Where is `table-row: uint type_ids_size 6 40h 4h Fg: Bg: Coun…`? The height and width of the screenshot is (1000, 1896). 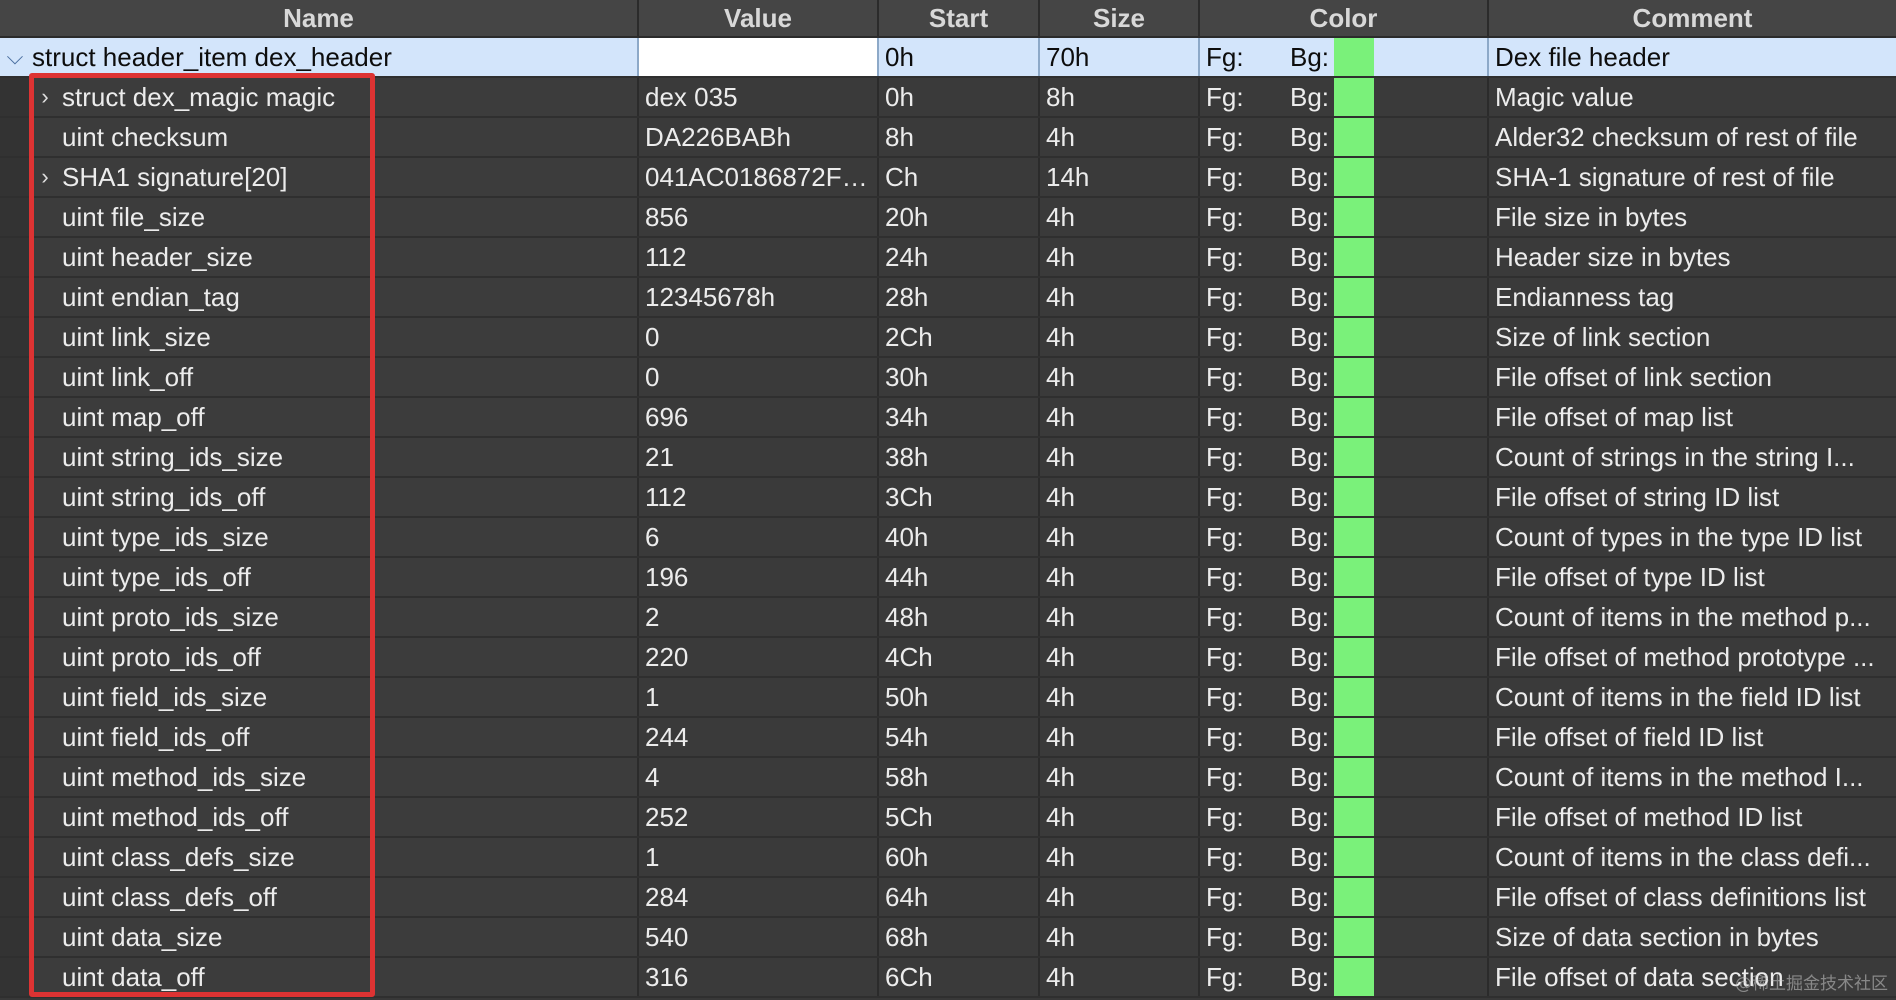
table-row: uint type_ids_size 6 40h 4h Fg: Bg: Coun… is located at coordinates (948, 537).